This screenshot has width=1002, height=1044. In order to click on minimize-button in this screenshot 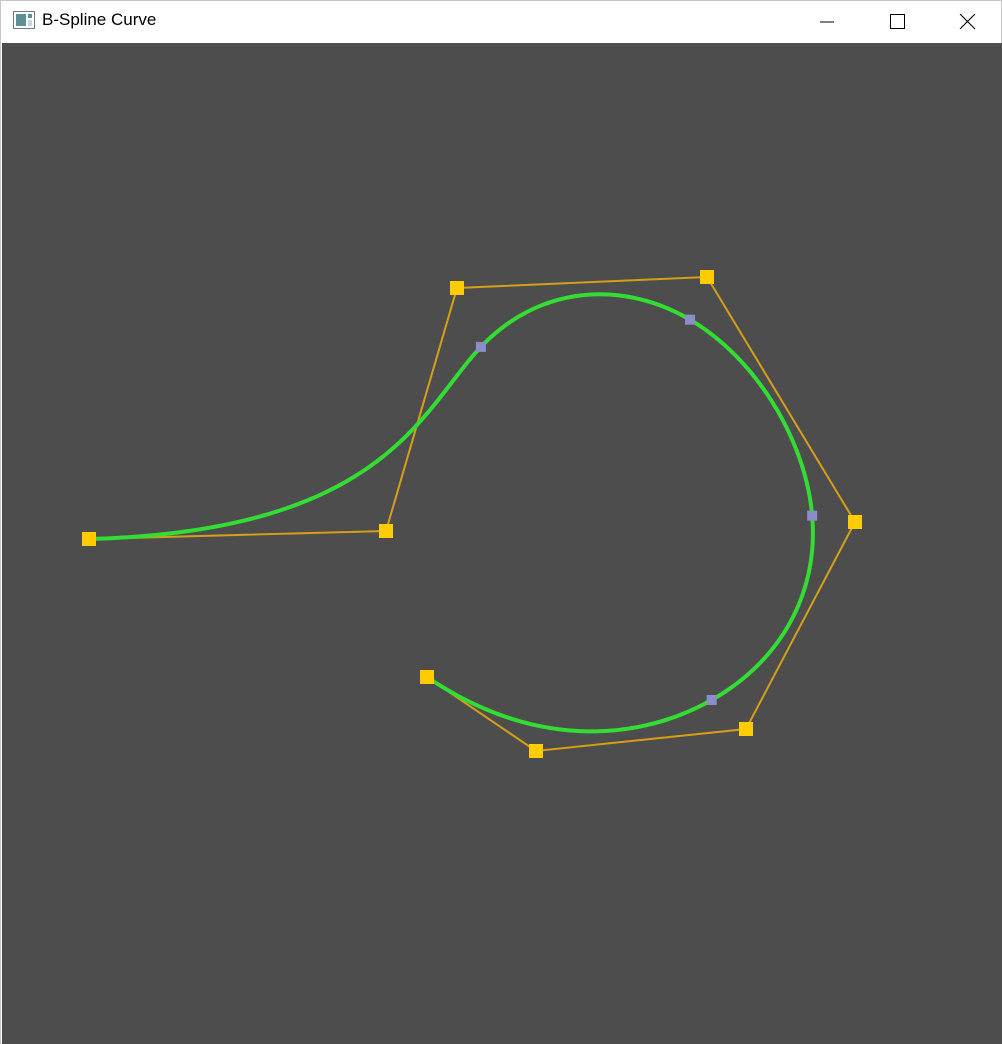, I will do `click(827, 22)`.